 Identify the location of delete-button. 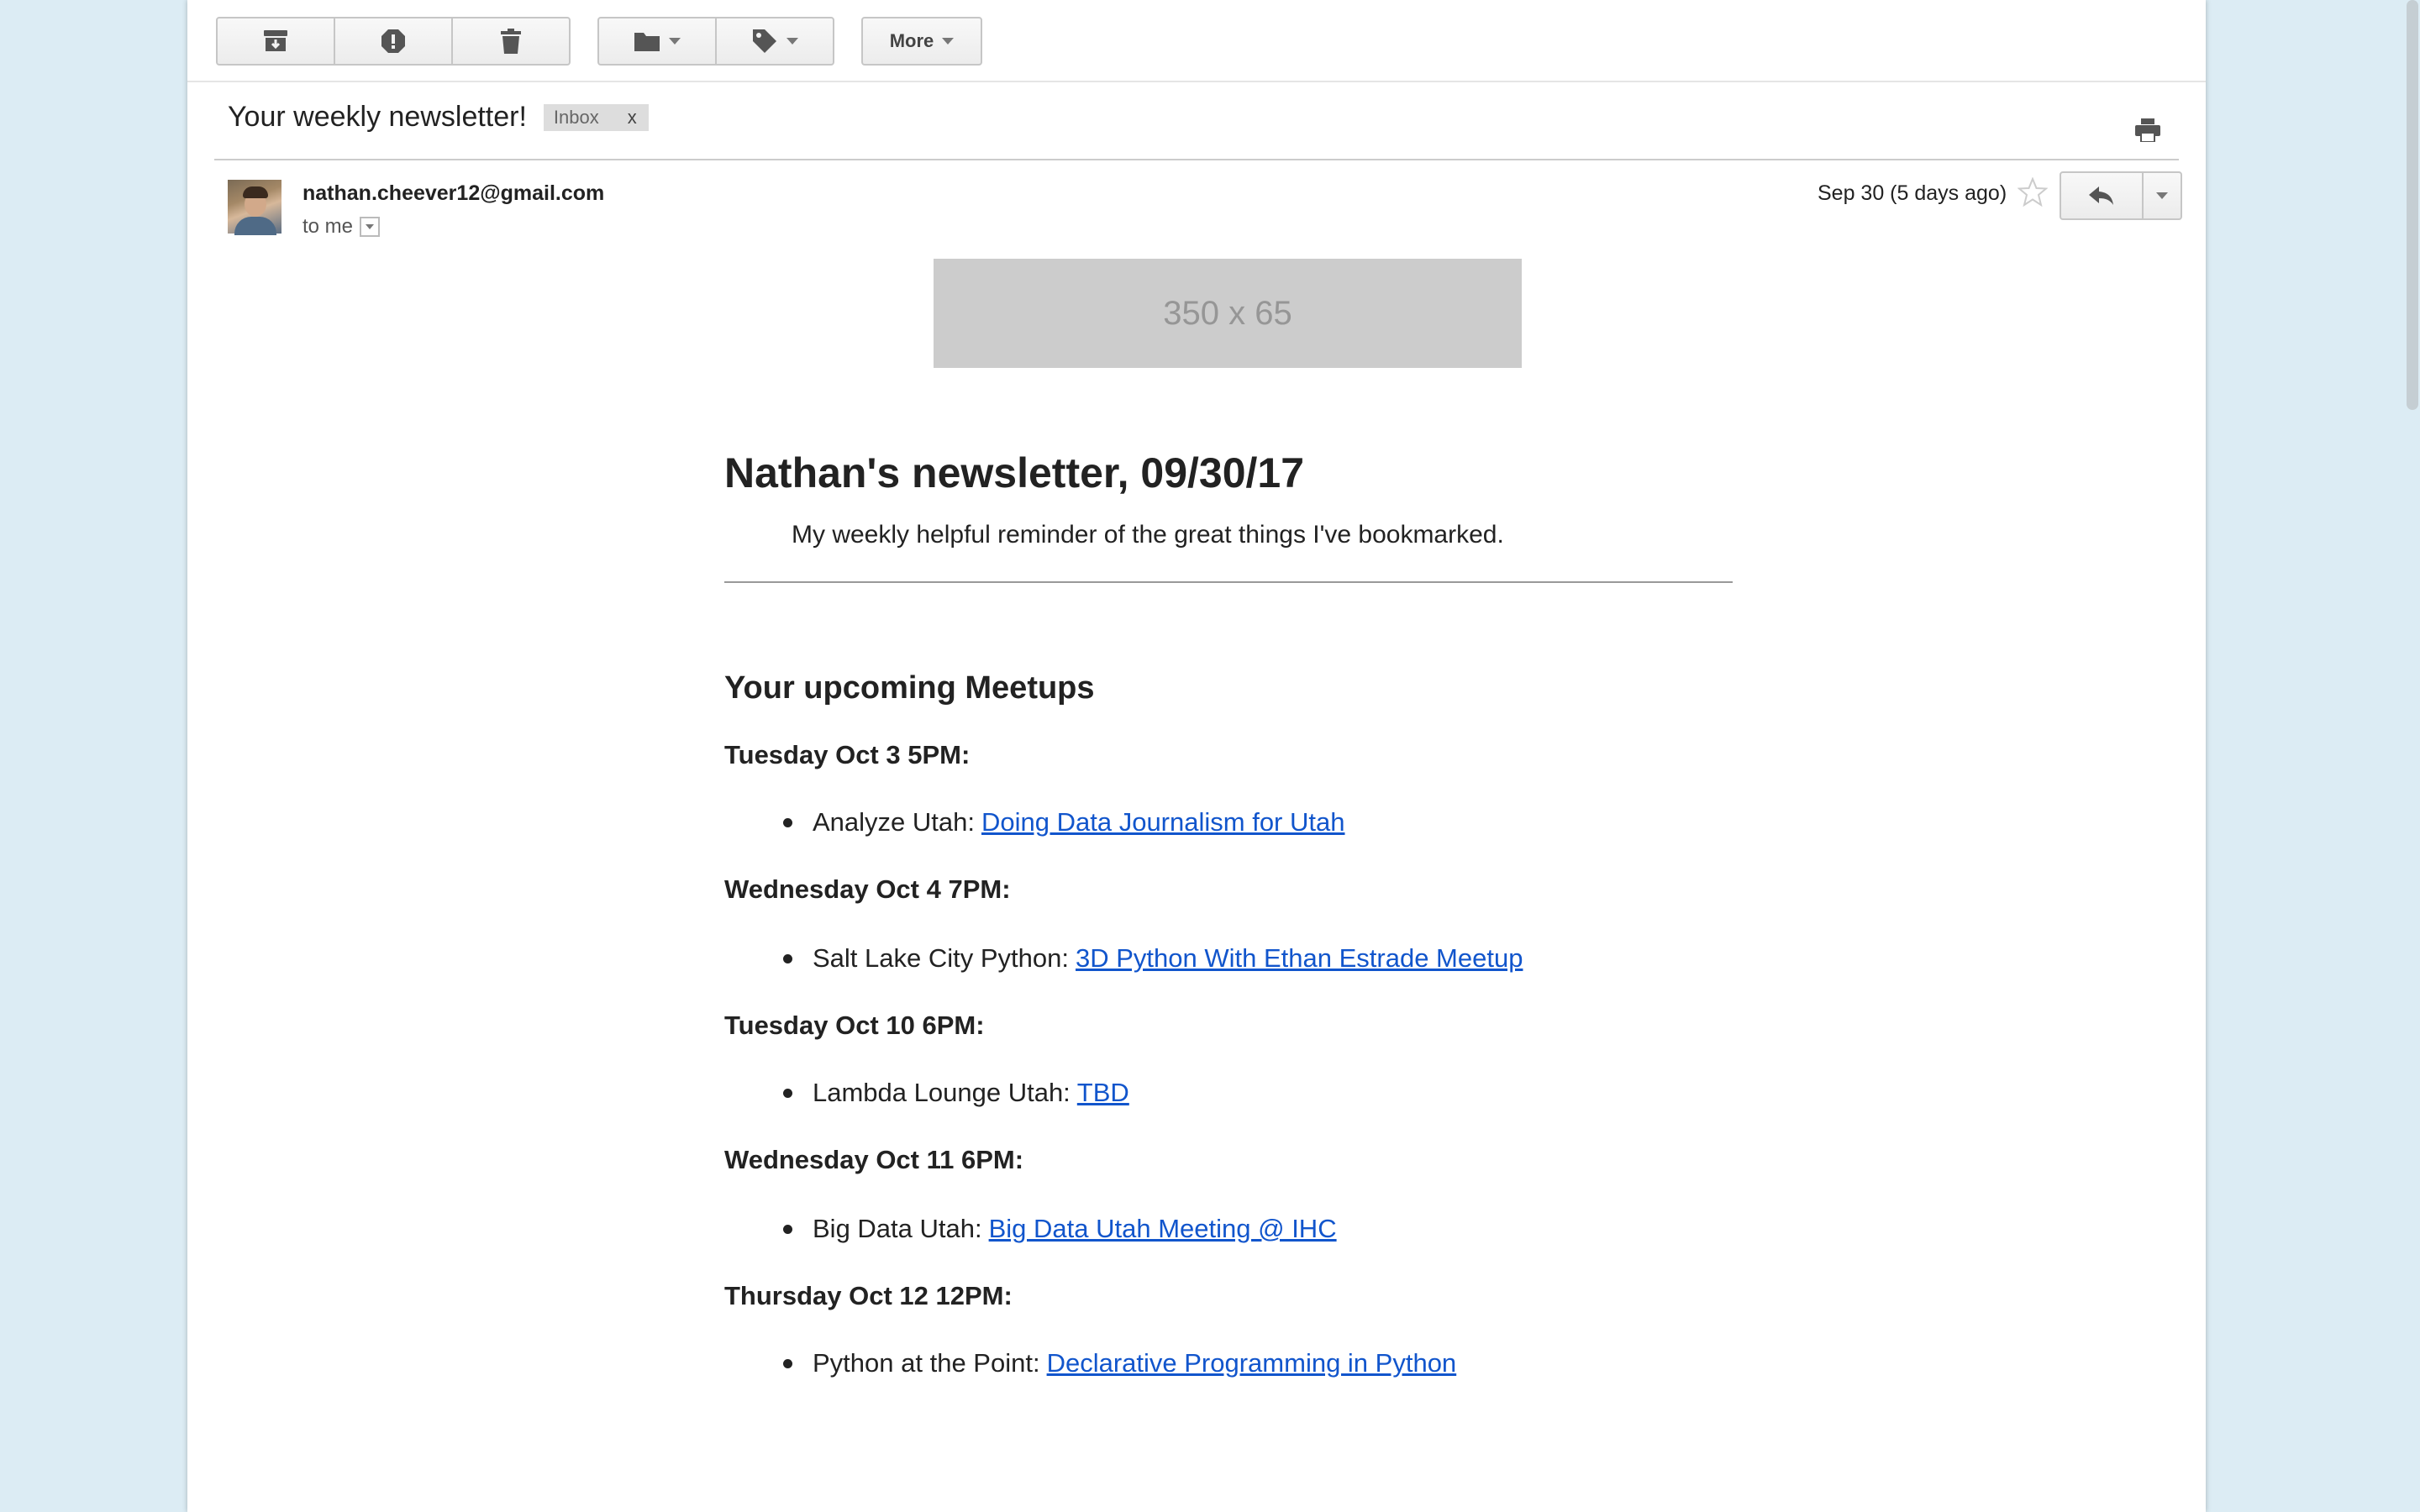
(511, 41).